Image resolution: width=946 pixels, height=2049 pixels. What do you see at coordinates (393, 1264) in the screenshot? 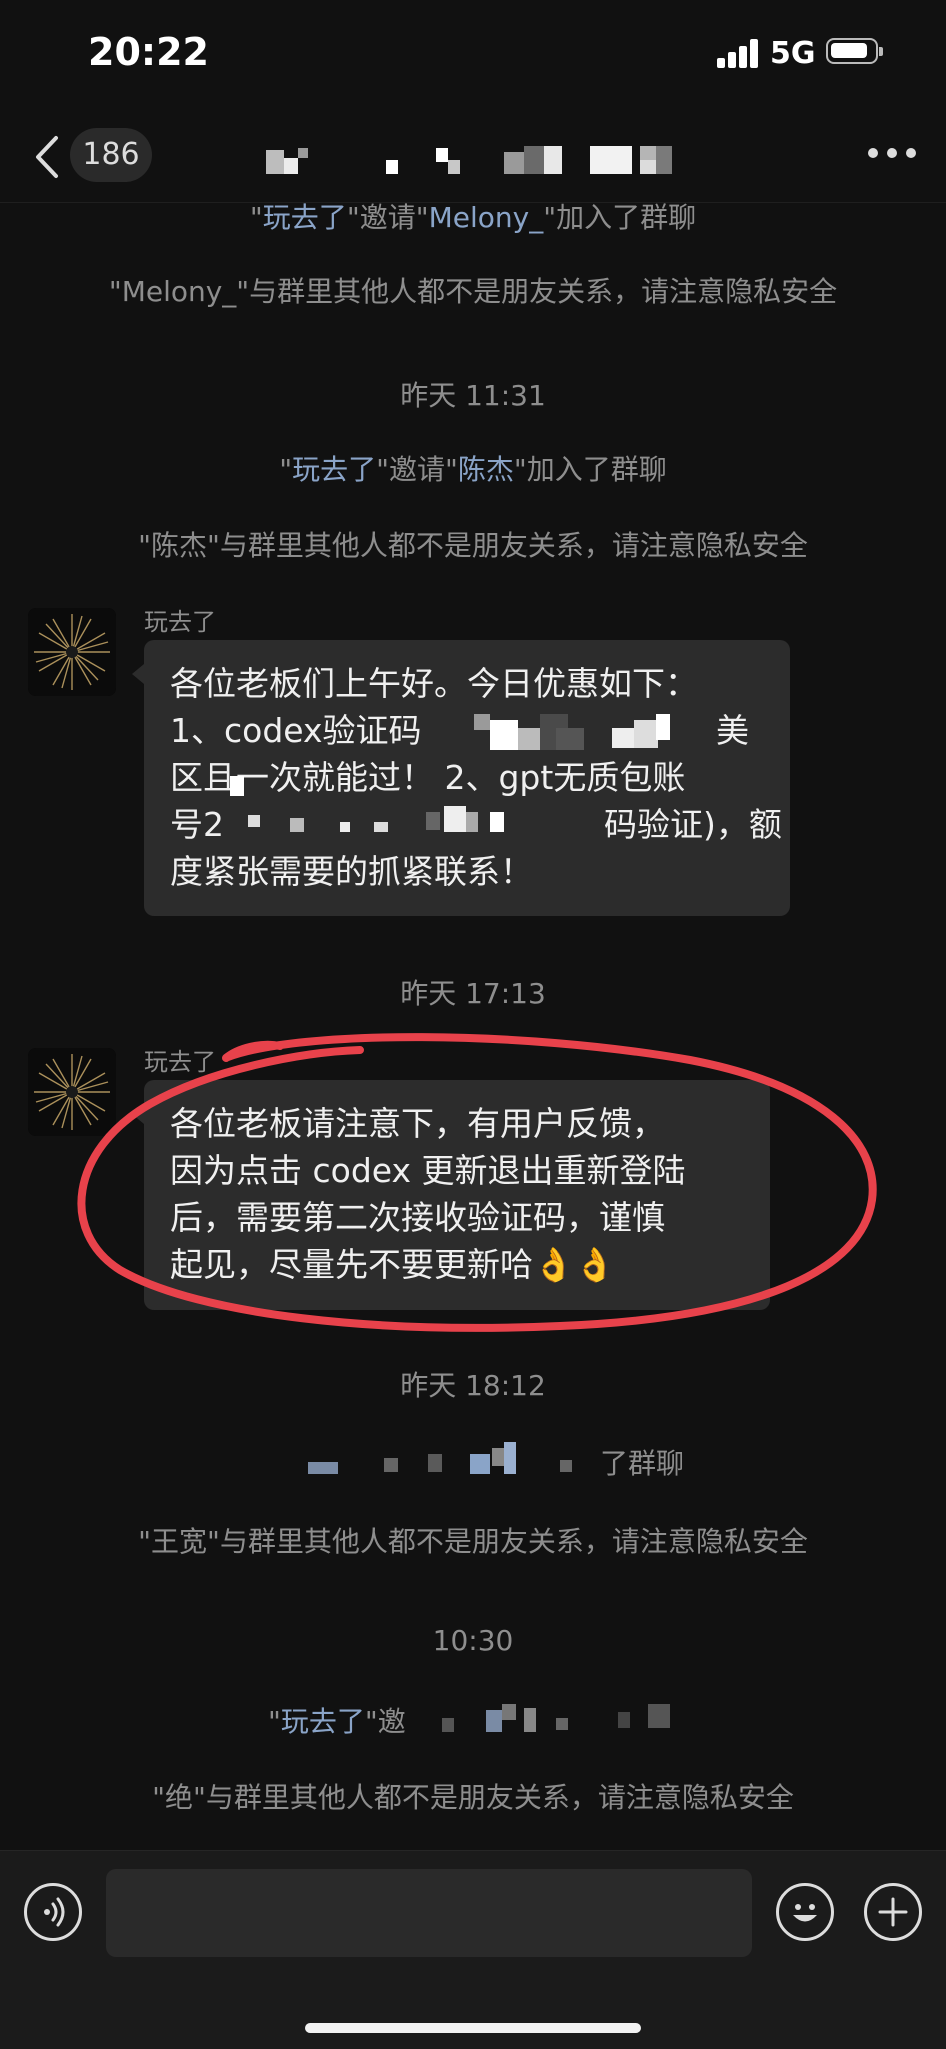
I see `message-line: 起见，尽量先不要更新哈👌👌` at bounding box center [393, 1264].